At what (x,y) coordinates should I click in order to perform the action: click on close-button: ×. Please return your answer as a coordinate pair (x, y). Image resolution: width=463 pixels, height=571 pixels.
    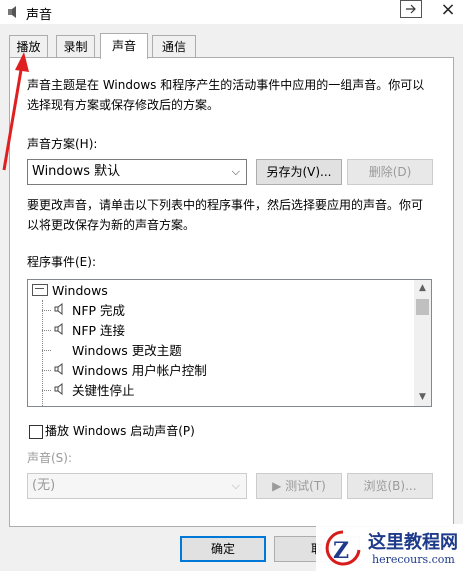
    Looking at the image, I should click on (448, 11).